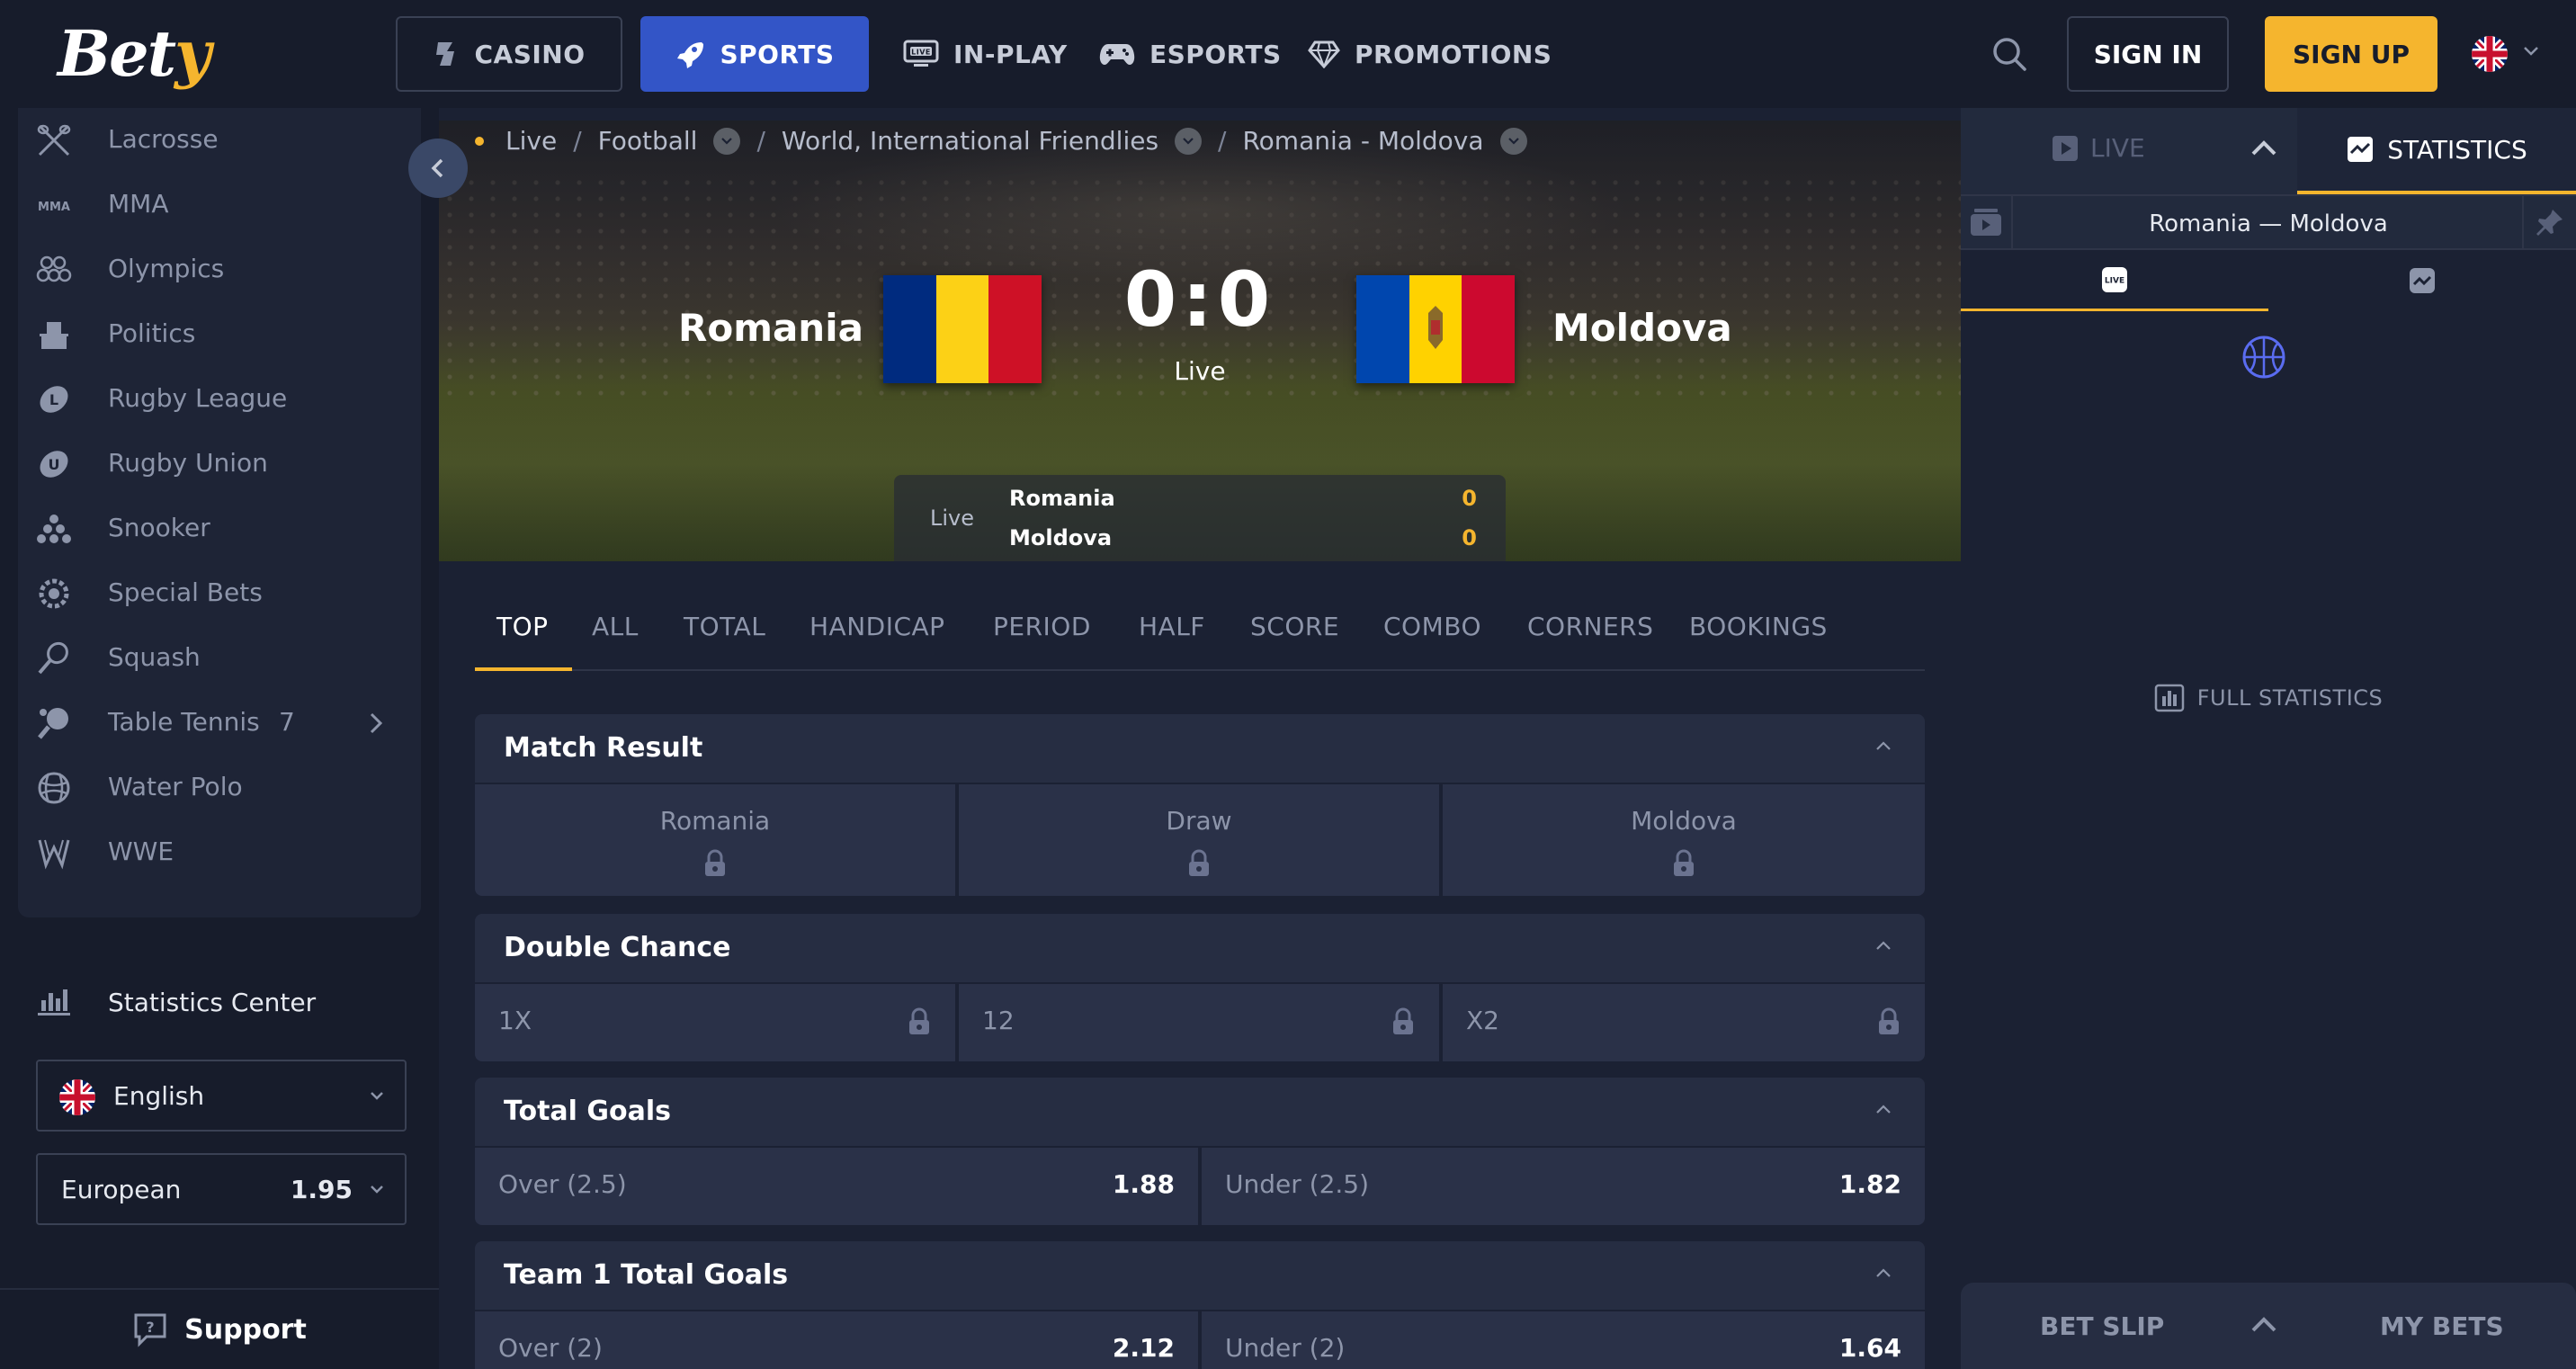 The width and height of the screenshot is (2576, 1369). What do you see at coordinates (1200, 1112) in the screenshot?
I see `market-header: Total Goals` at bounding box center [1200, 1112].